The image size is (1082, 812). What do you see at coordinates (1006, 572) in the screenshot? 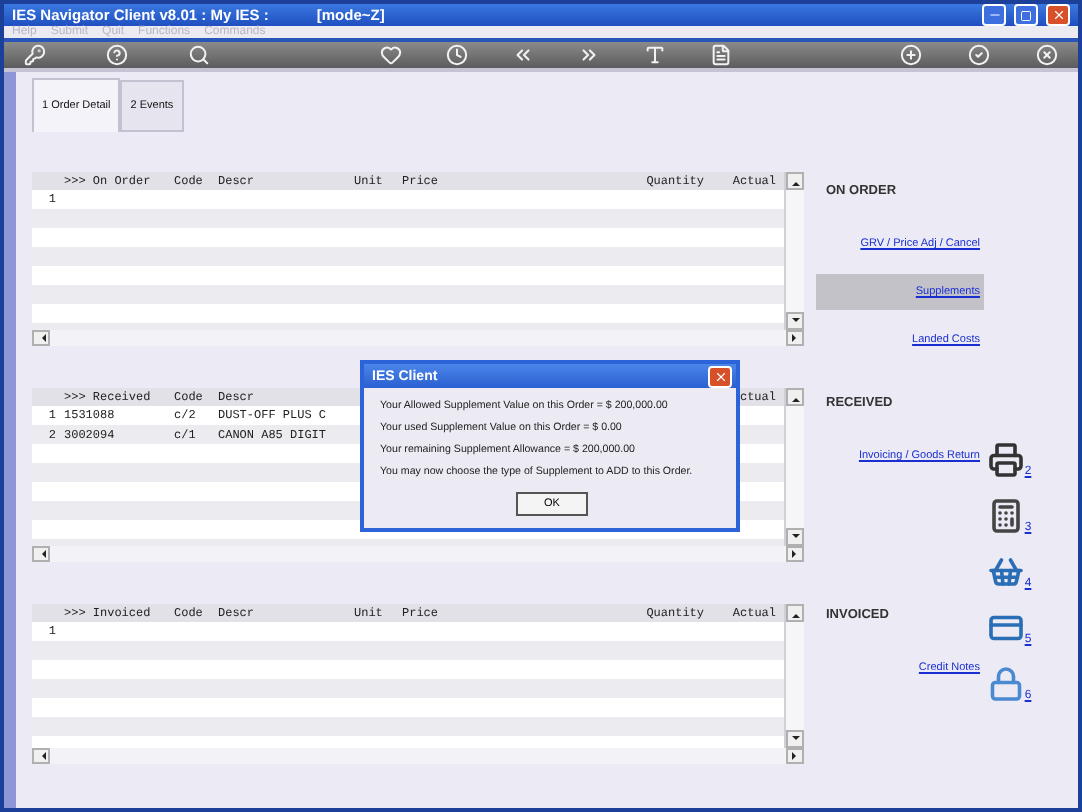
I see `basket-icon` at bounding box center [1006, 572].